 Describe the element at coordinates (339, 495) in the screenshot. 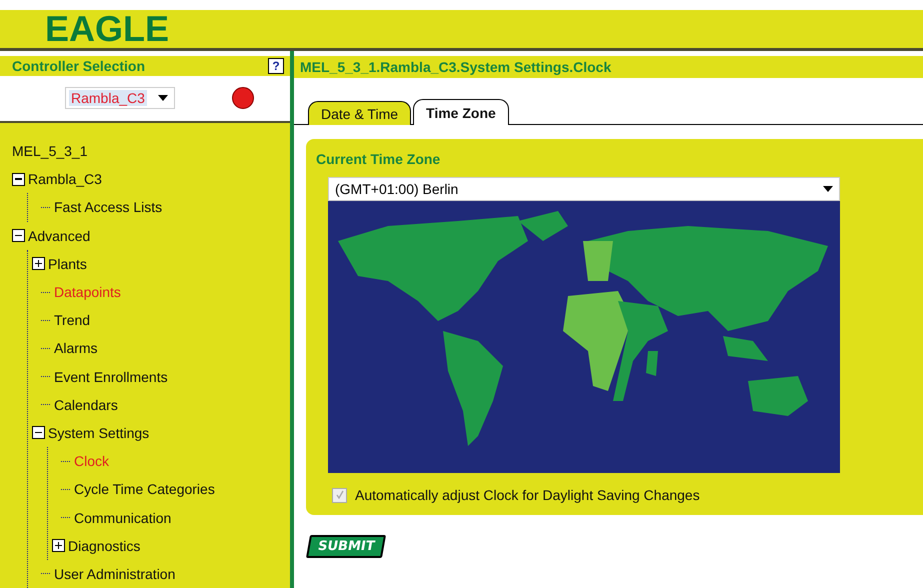

I see `check-icon` at that location.